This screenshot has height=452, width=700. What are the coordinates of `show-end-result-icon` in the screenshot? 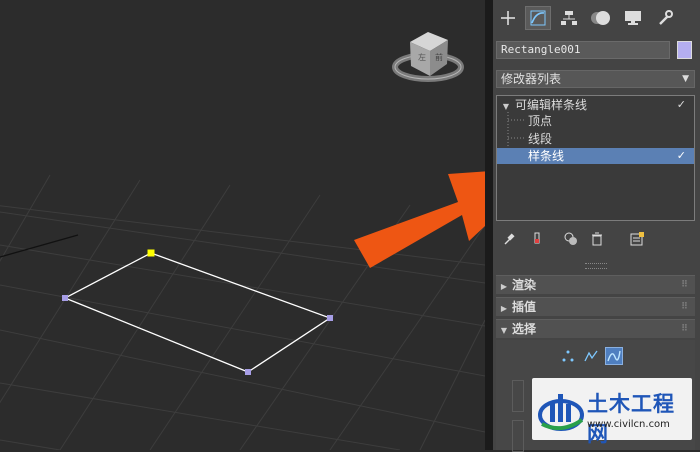 It's located at (537, 239).